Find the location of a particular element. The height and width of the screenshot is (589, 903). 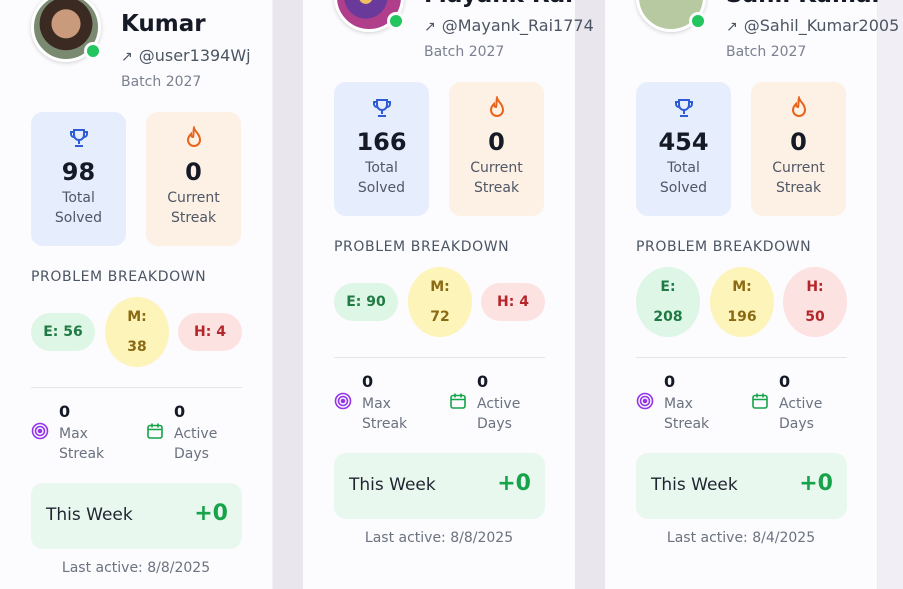

student-name: Sahil Kumar is located at coordinates (804, 4).